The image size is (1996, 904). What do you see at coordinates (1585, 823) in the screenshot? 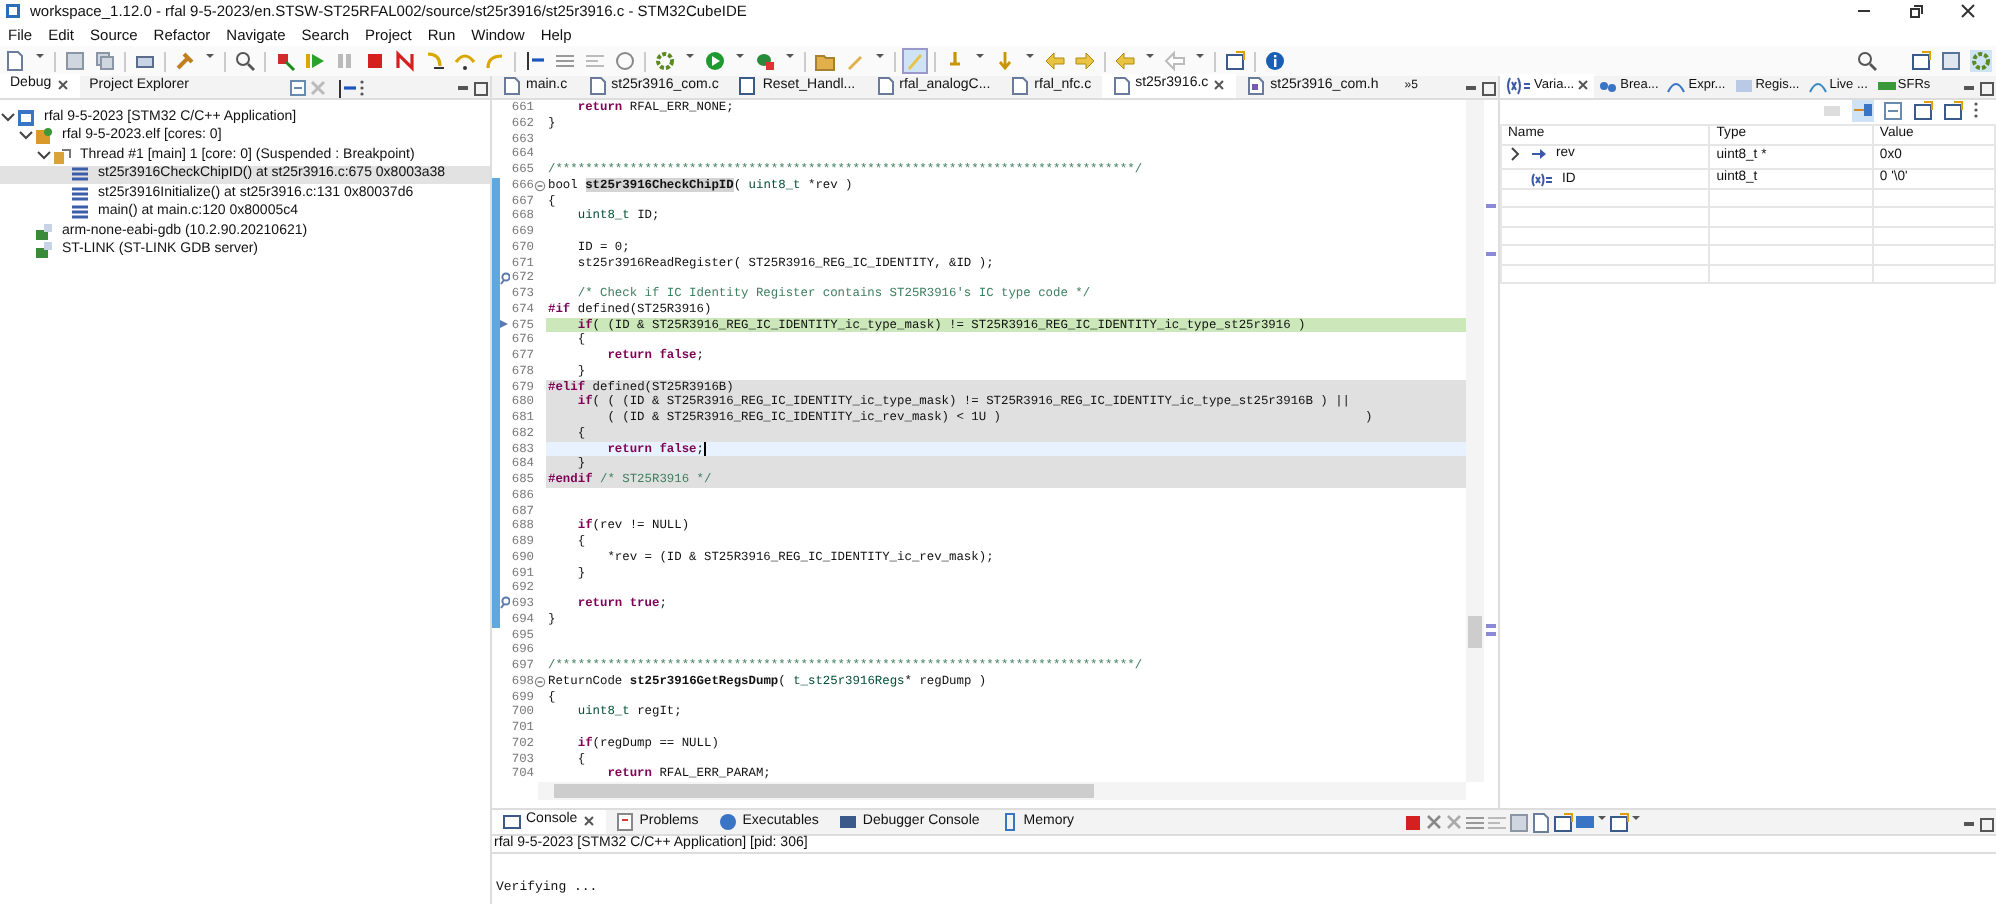
I see `display-icon` at bounding box center [1585, 823].